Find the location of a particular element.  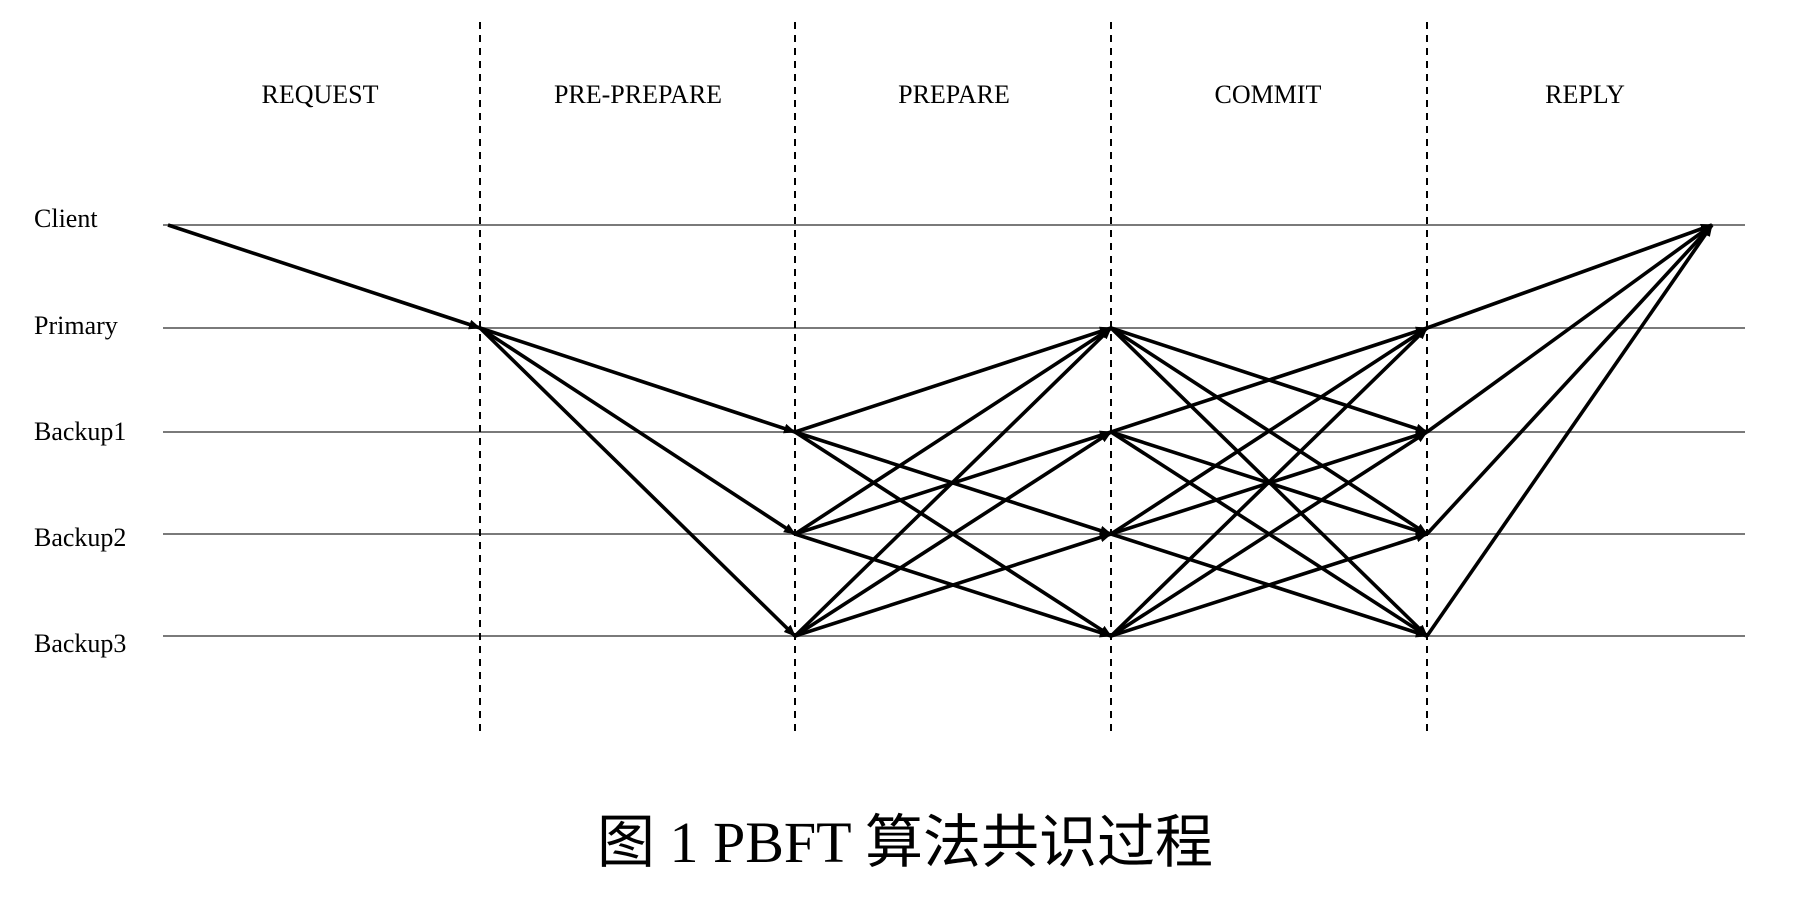

figure-caption: 图 1 PBFT 算法共识过程 is located at coordinates (905, 842).